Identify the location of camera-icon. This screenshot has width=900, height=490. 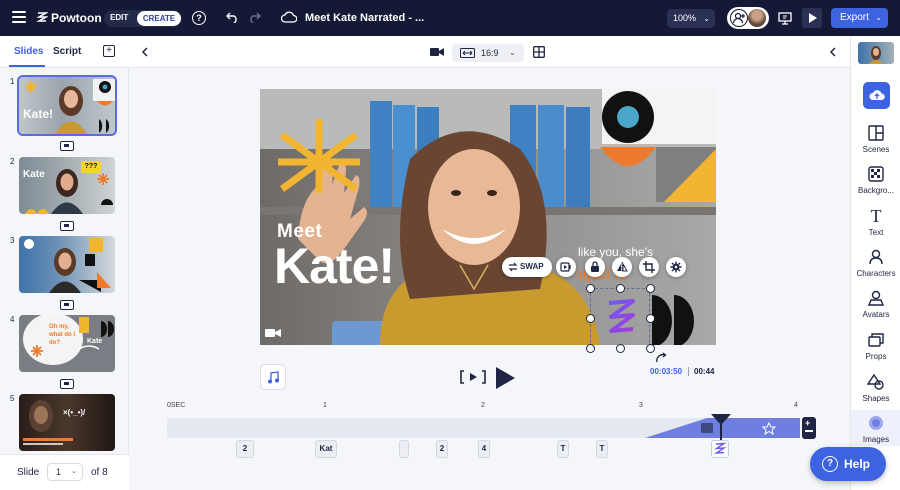
(437, 52).